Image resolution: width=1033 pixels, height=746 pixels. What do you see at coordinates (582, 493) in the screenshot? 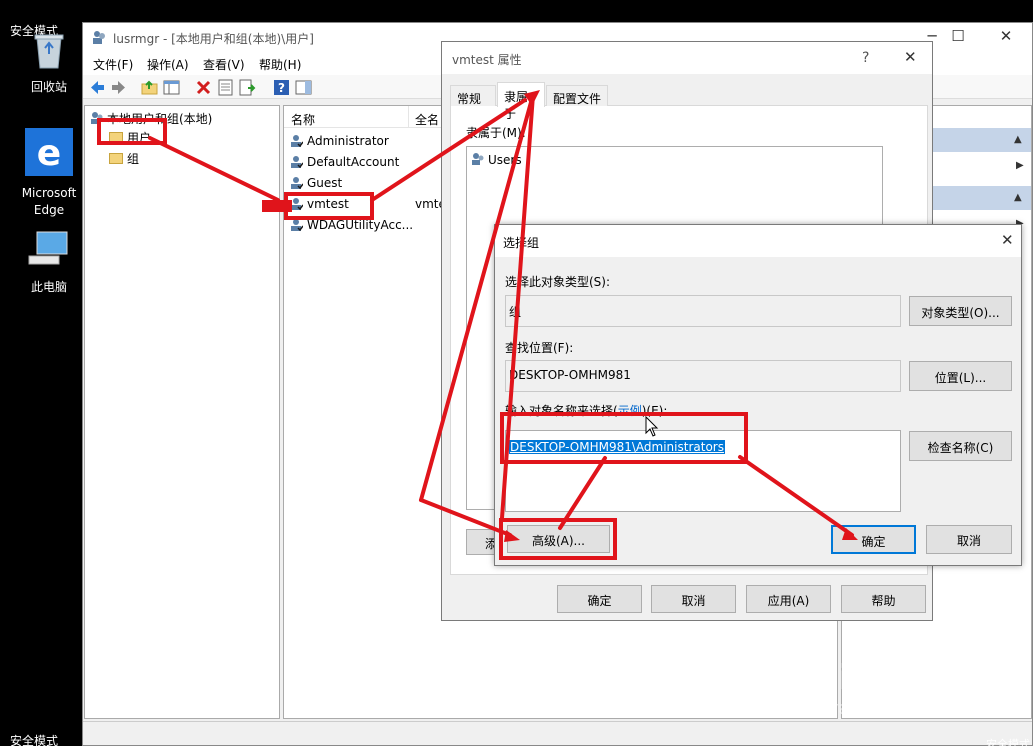
I see `arrow-names-to-advanced` at bounding box center [582, 493].